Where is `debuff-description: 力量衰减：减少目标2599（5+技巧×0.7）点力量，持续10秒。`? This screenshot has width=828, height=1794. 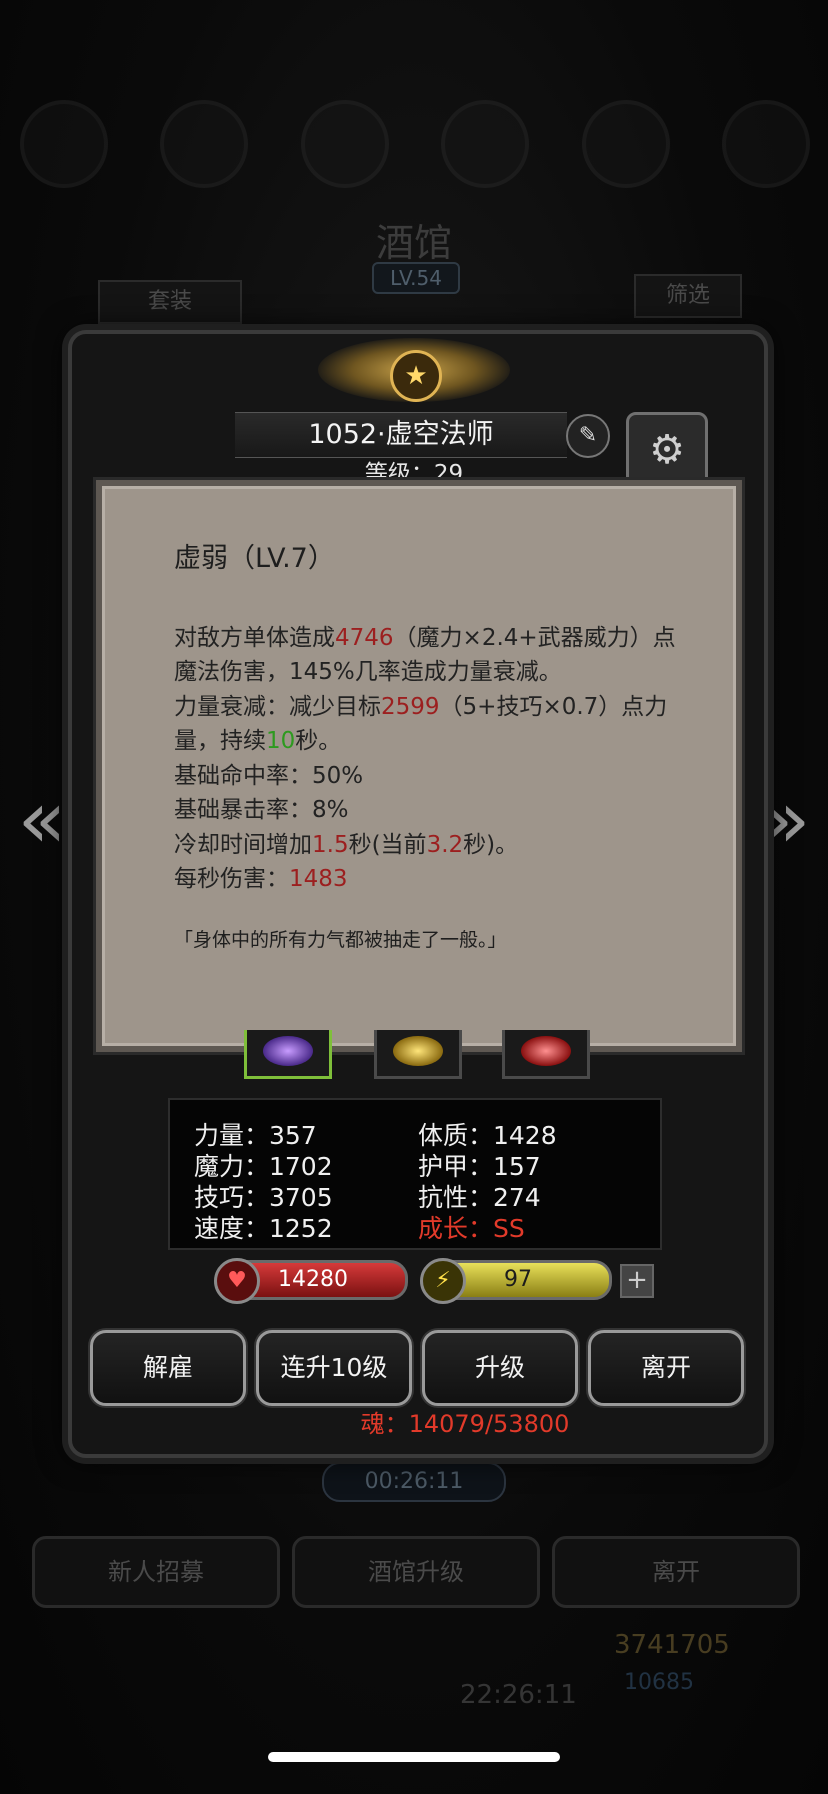 debuff-description: 力量衰减：减少目标2599（5+技巧×0.7）点力量，持续10秒。 is located at coordinates (434, 724).